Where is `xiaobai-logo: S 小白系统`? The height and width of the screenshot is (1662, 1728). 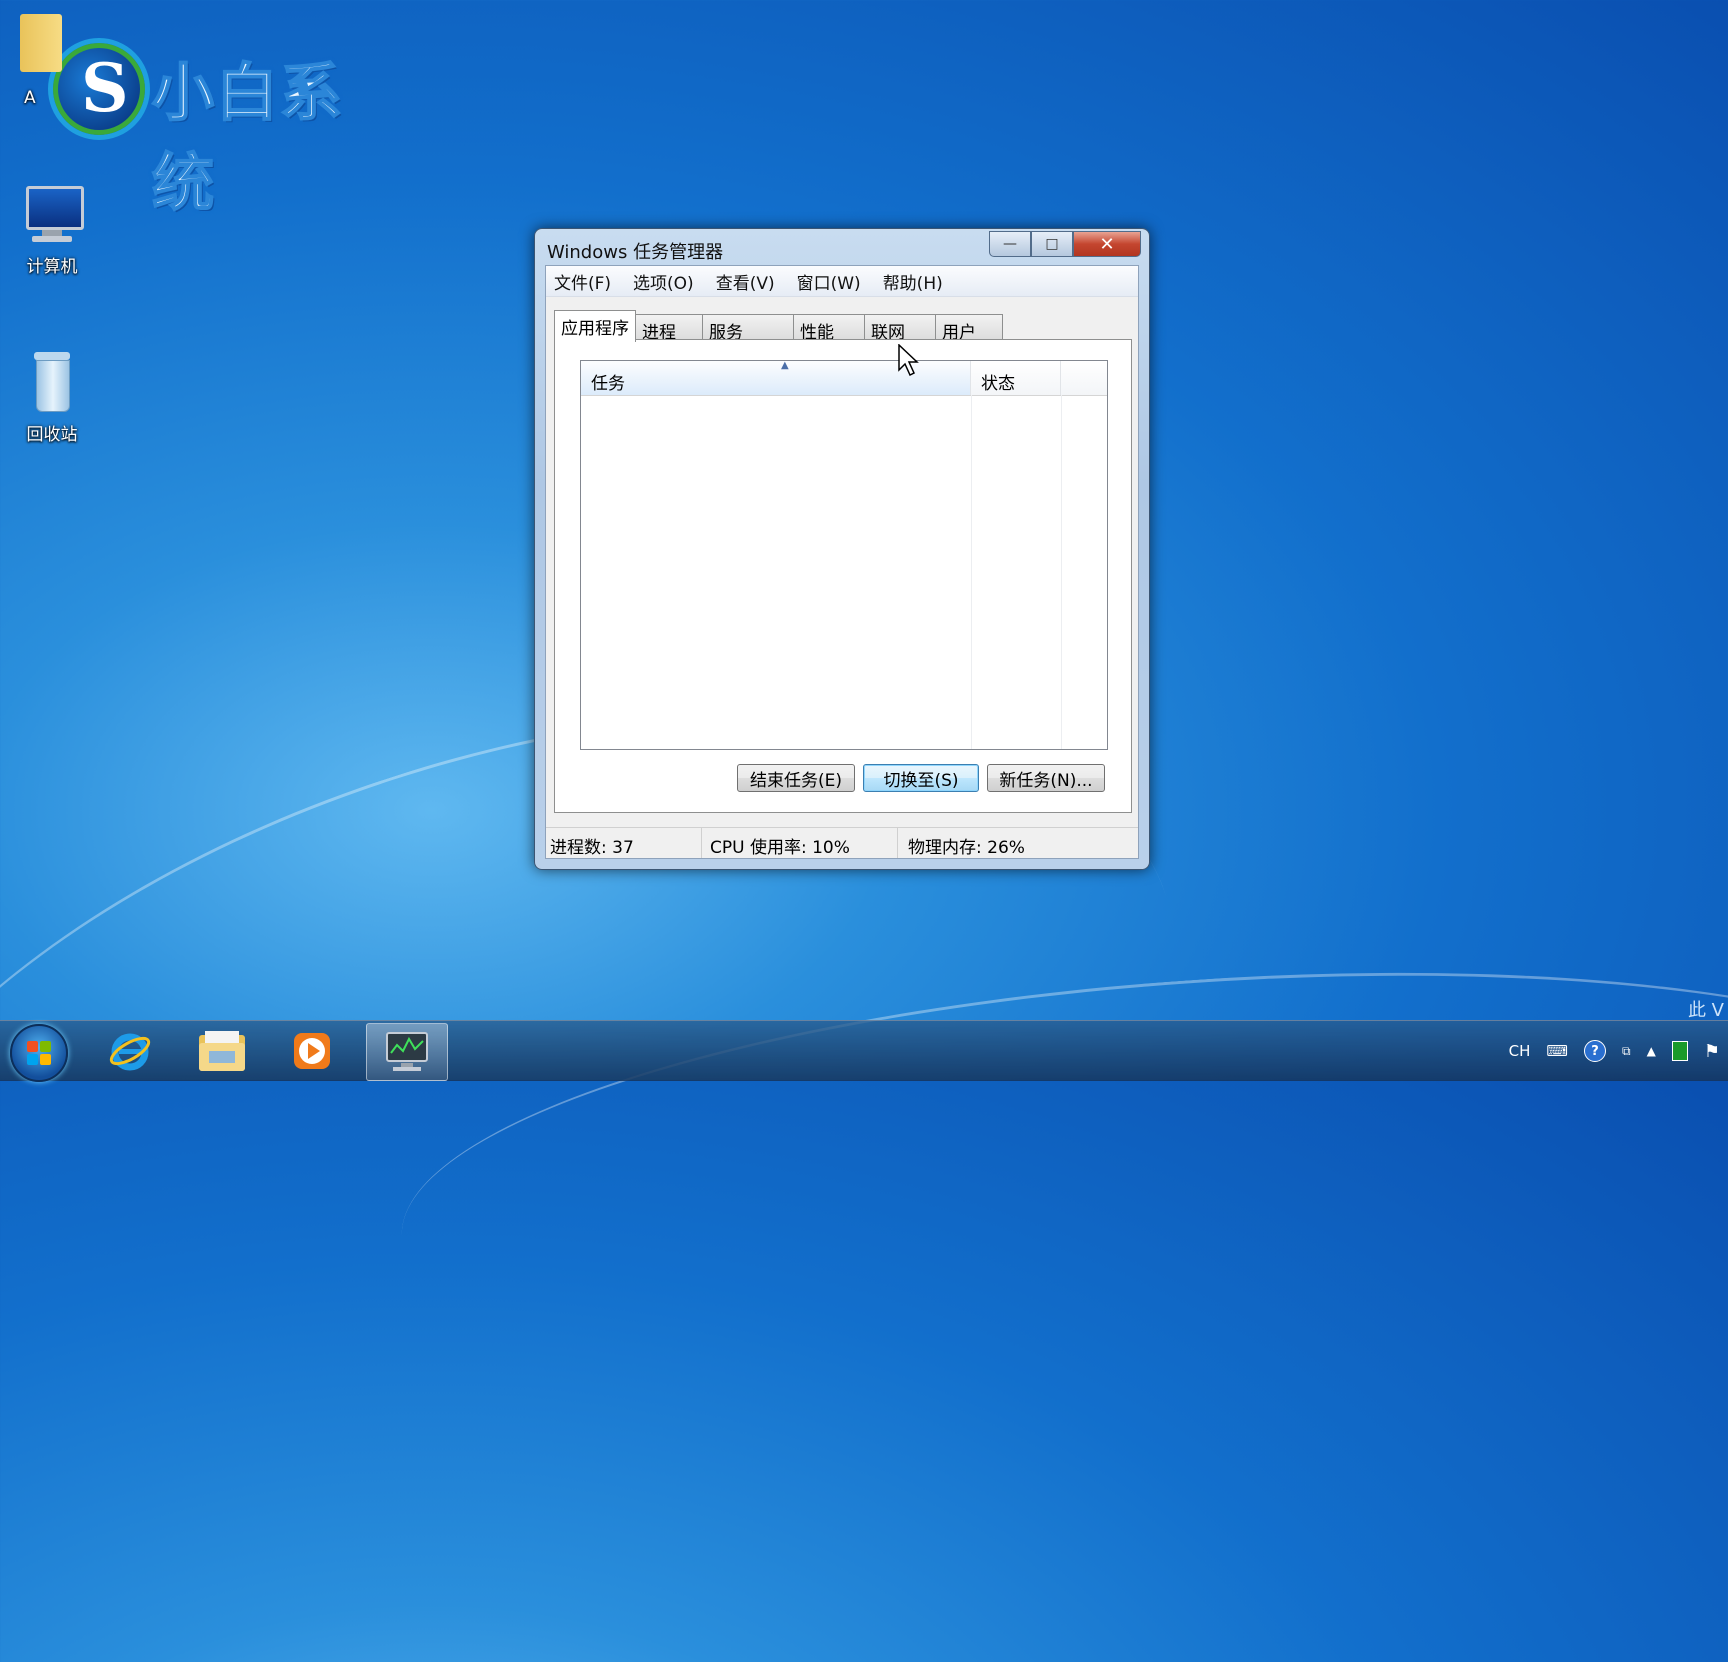
xiaobai-logo: S 小白系统 is located at coordinates (220, 126).